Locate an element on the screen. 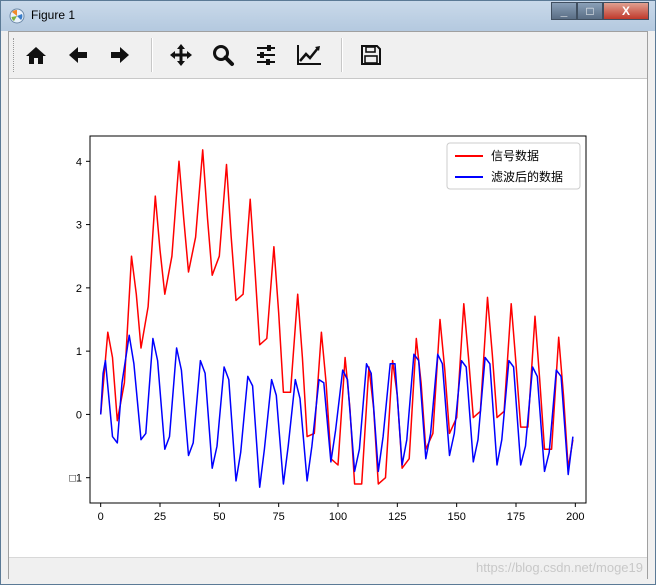 Image resolution: width=656 pixels, height=585 pixels. y-tick-label: 2 is located at coordinates (79, 289).